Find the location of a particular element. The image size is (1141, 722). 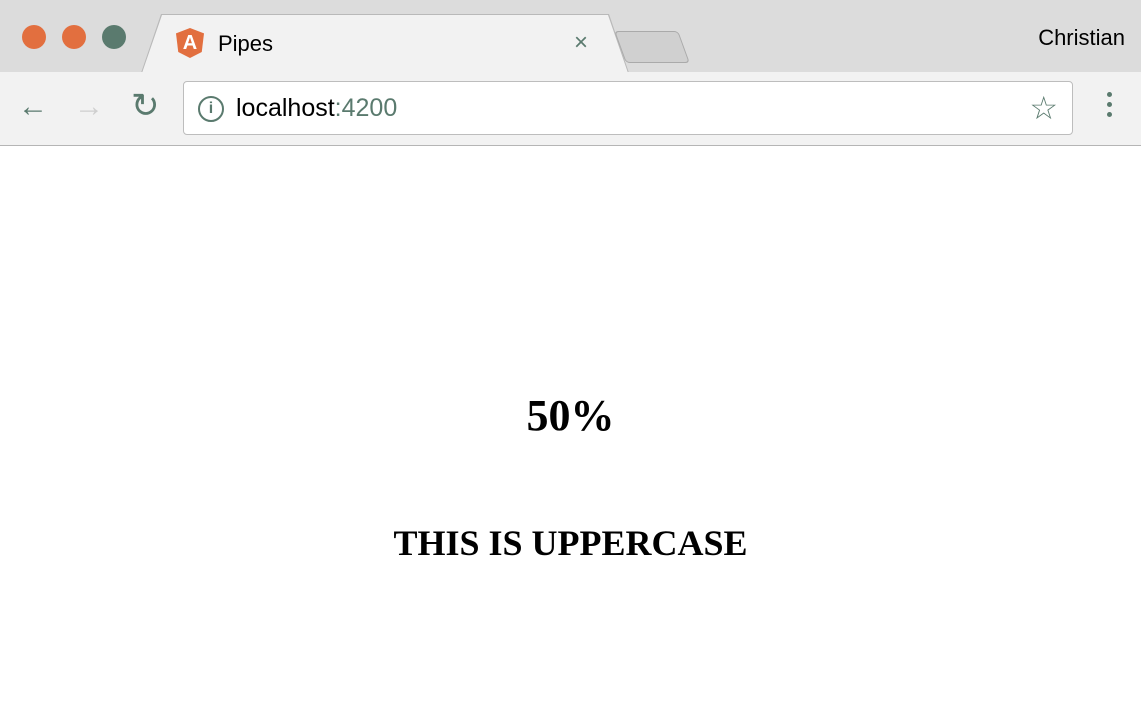

info-icon: i is located at coordinates (211, 109).